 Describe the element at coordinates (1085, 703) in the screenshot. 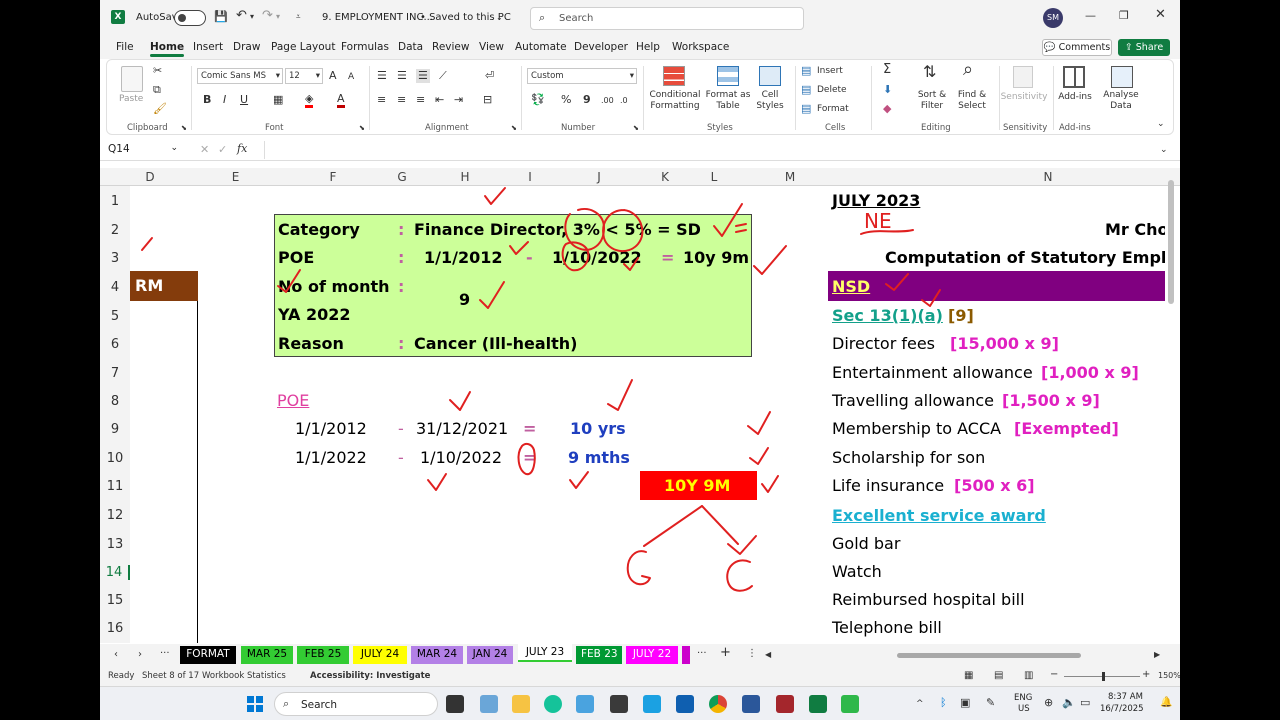

I see `battery-icon: ▭` at that location.